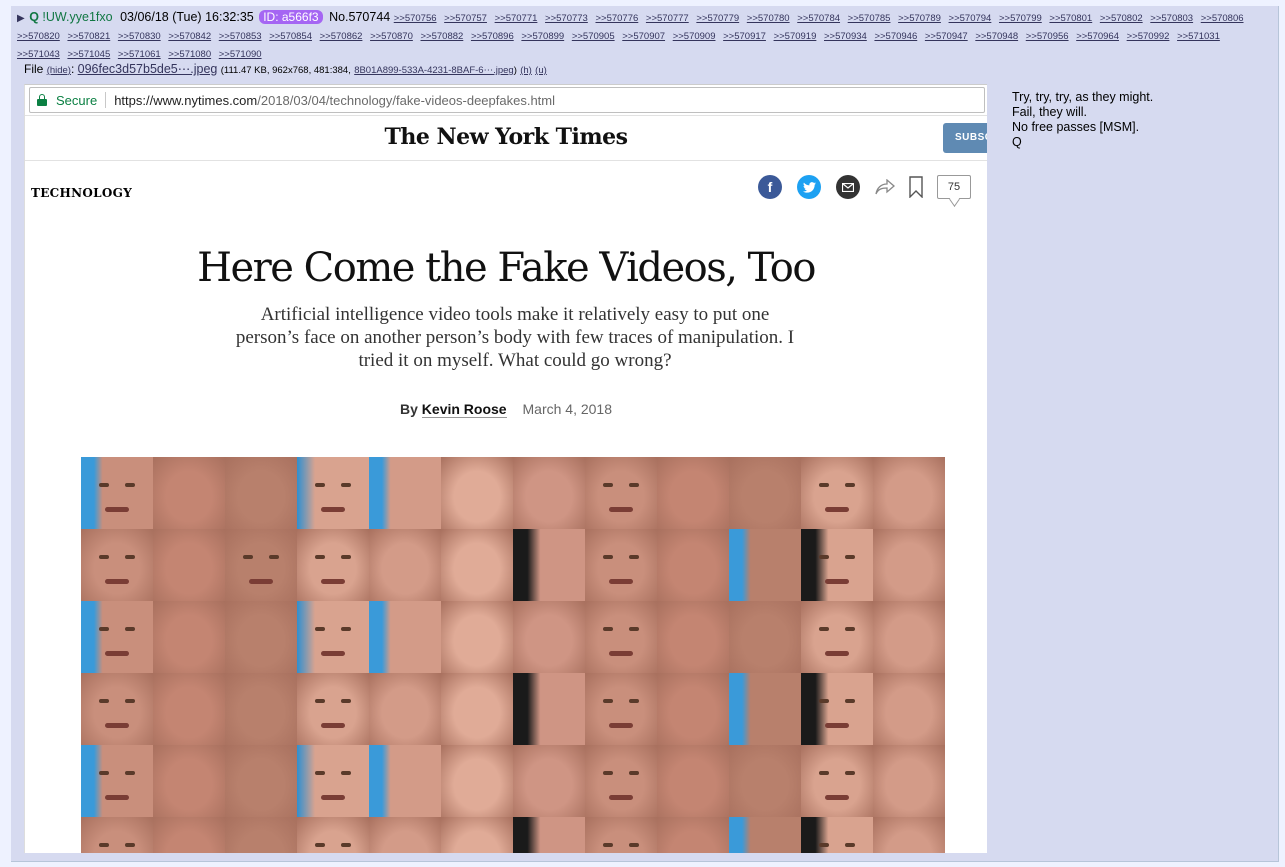  Describe the element at coordinates (795, 36) in the screenshot. I see `backlink: >>570919` at that location.